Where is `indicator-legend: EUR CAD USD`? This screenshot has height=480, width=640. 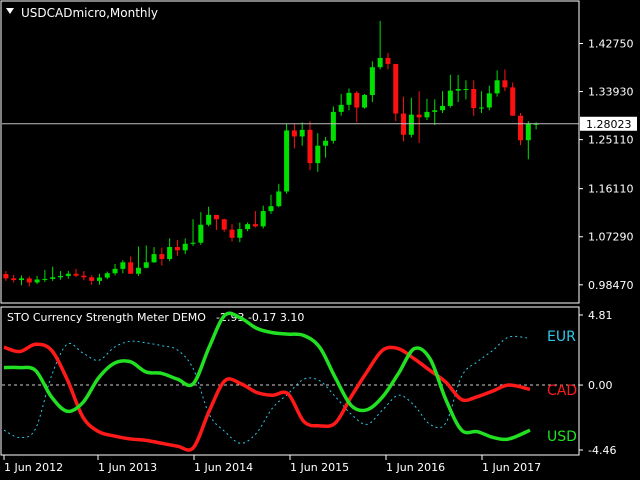
indicator-legend: EUR CAD USD is located at coordinates (562, 387).